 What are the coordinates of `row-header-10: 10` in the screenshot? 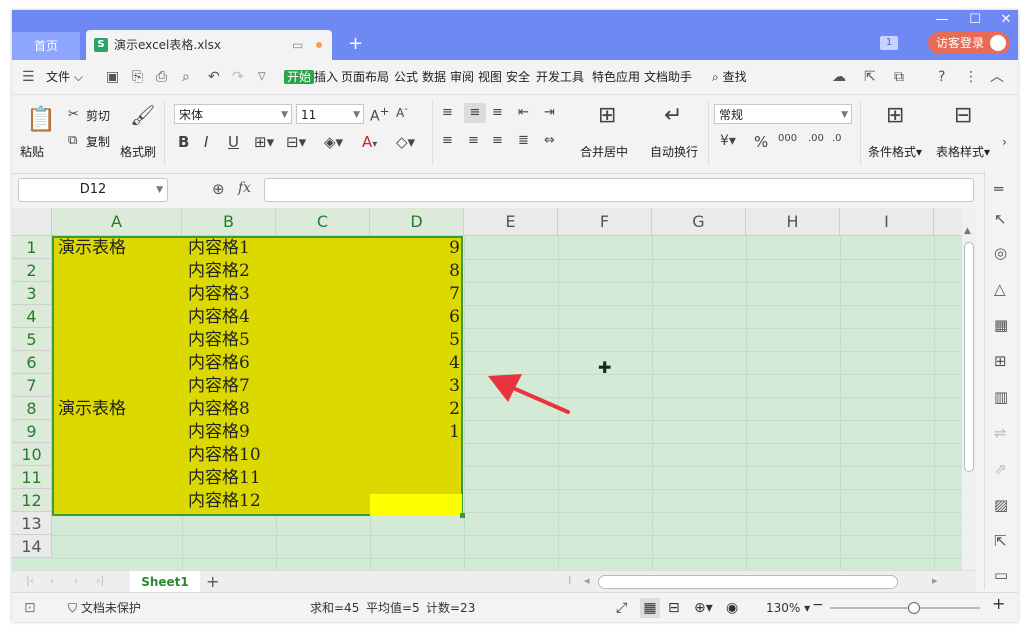 It's located at (32, 454).